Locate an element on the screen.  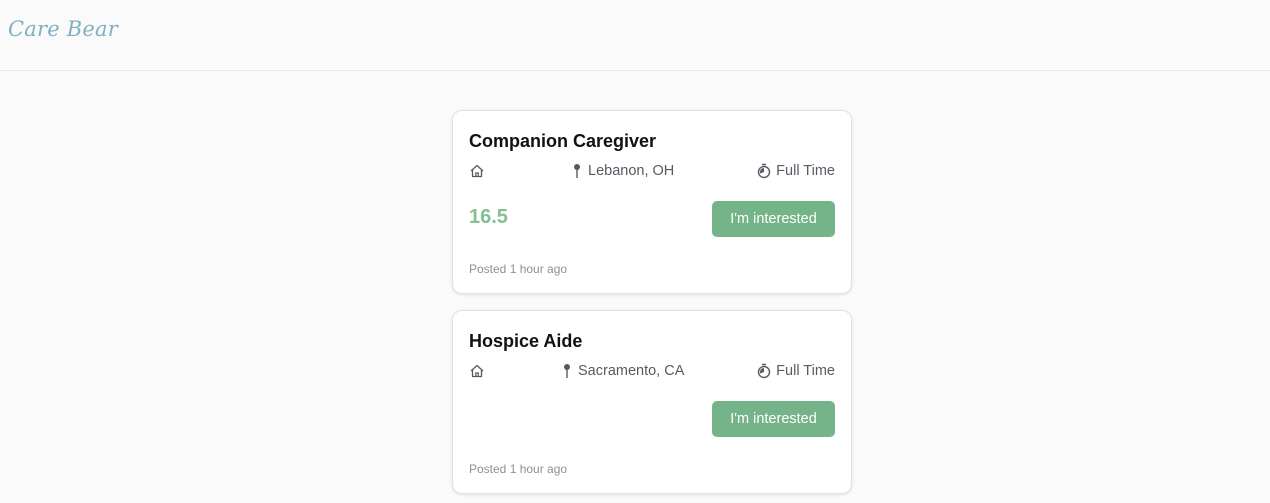
job-location: Lebanon, OH is located at coordinates (623, 171).